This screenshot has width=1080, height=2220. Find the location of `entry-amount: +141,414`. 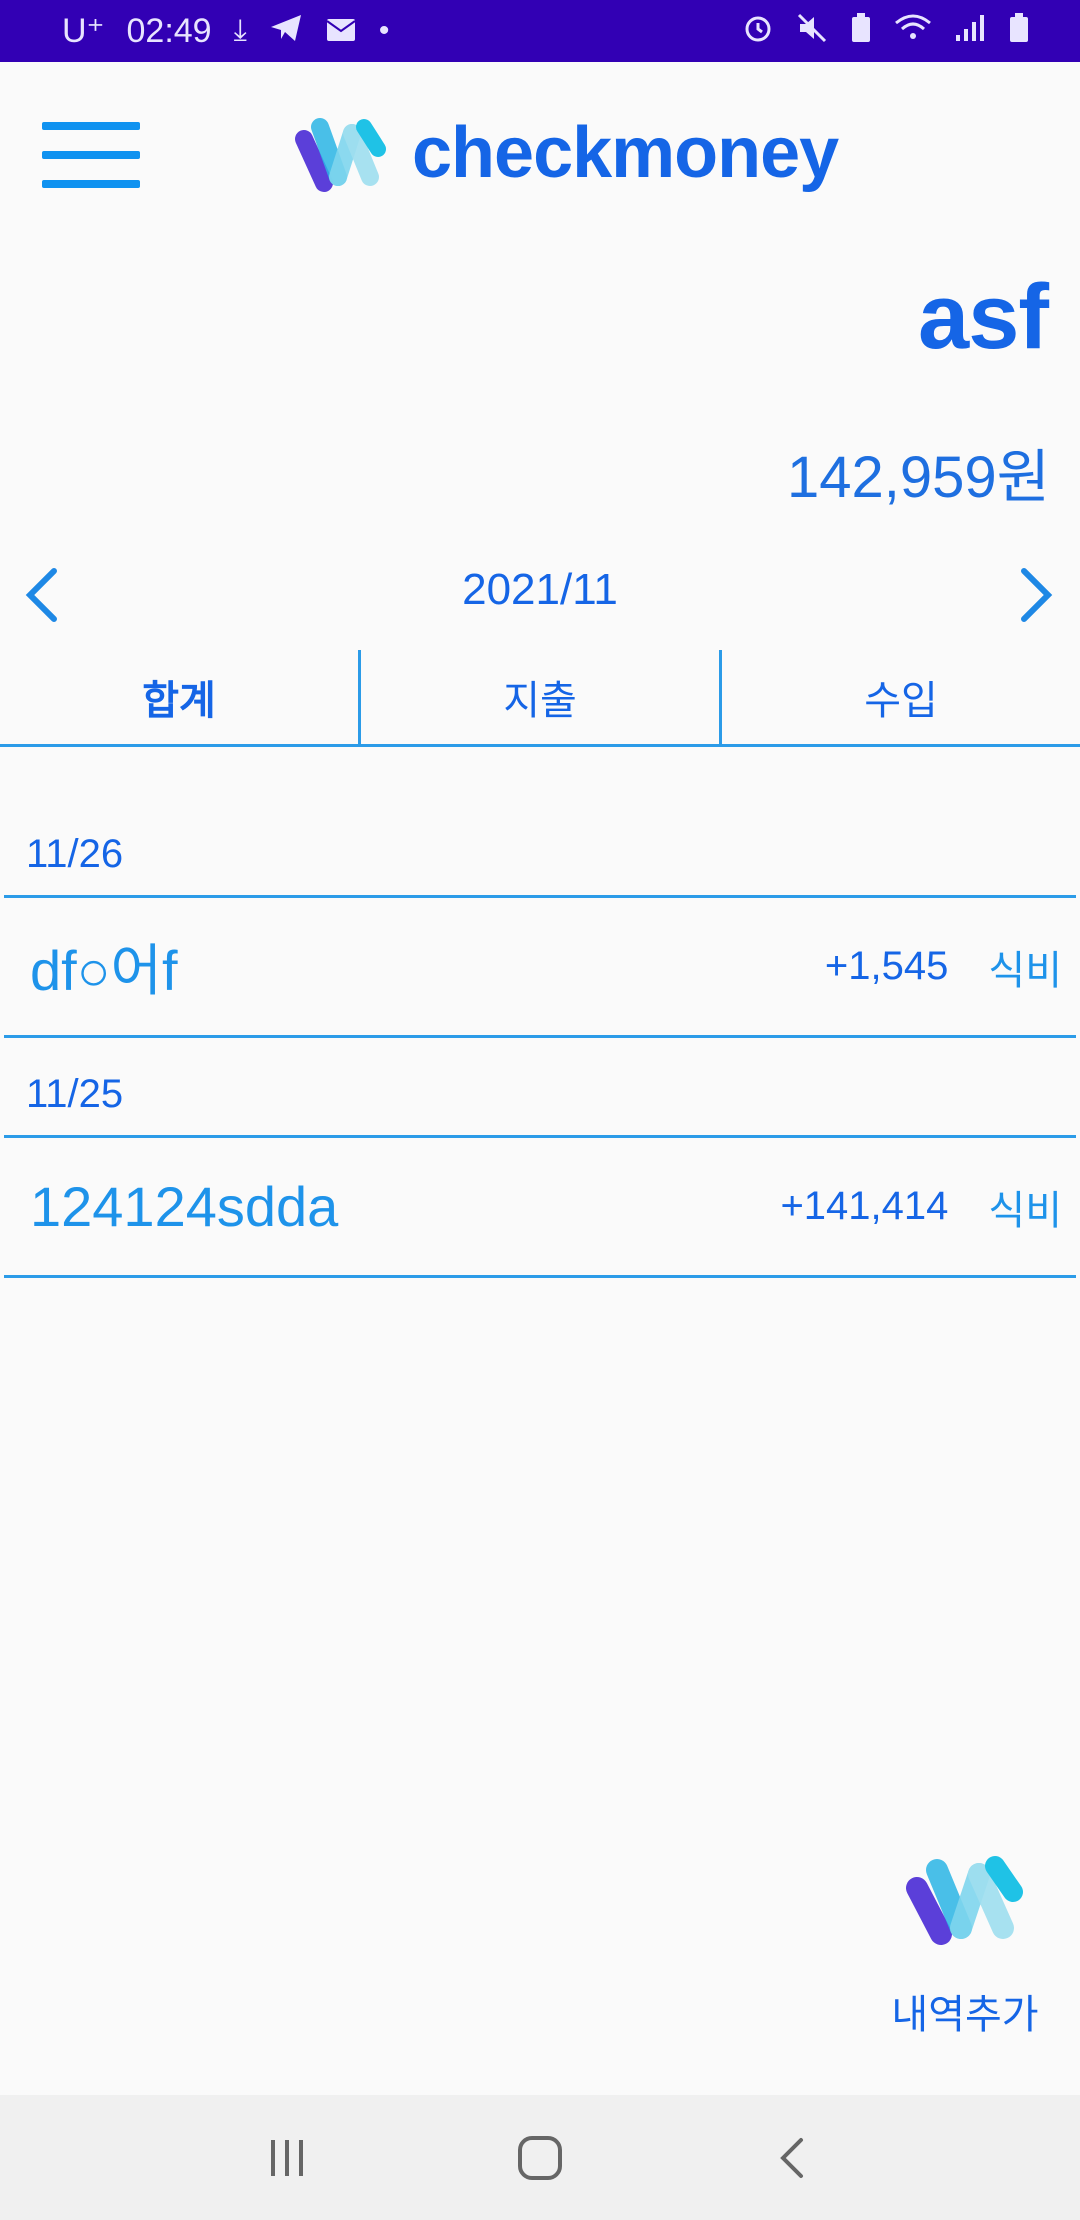

entry-amount: +141,414 is located at coordinates (864, 1206).